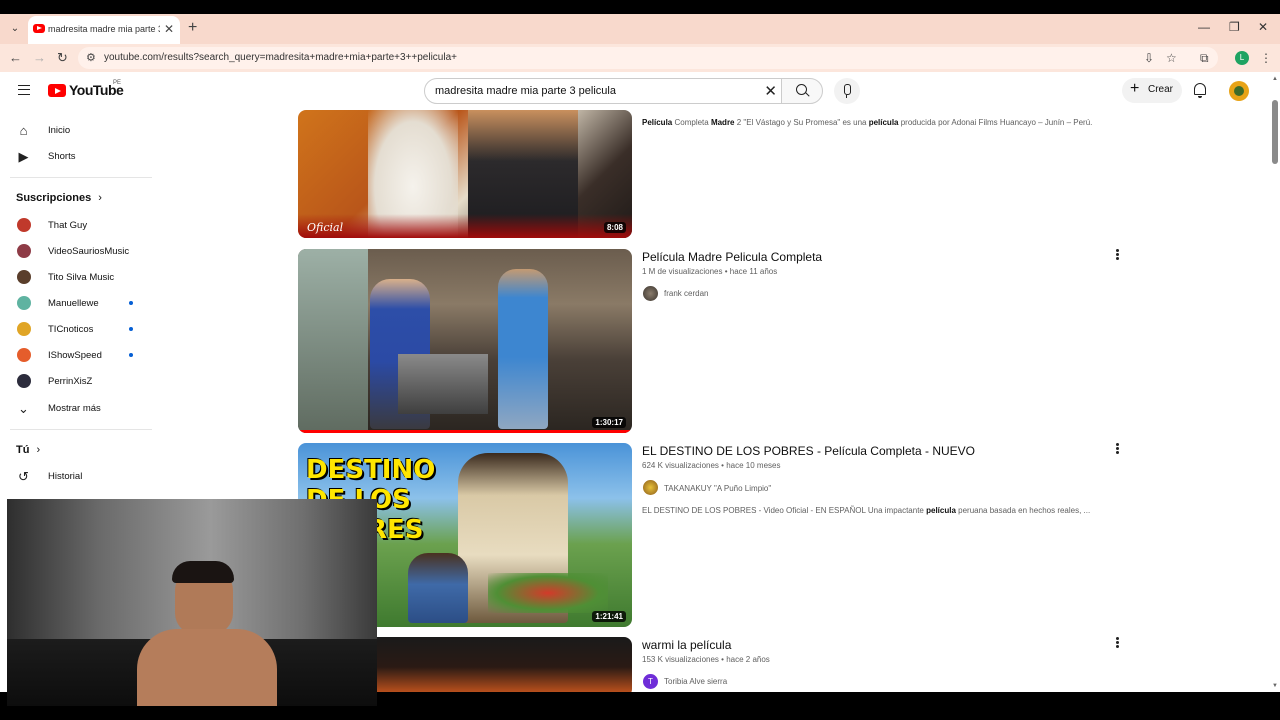  What do you see at coordinates (192, 602) in the screenshot?
I see `webcam-overlay` at bounding box center [192, 602].